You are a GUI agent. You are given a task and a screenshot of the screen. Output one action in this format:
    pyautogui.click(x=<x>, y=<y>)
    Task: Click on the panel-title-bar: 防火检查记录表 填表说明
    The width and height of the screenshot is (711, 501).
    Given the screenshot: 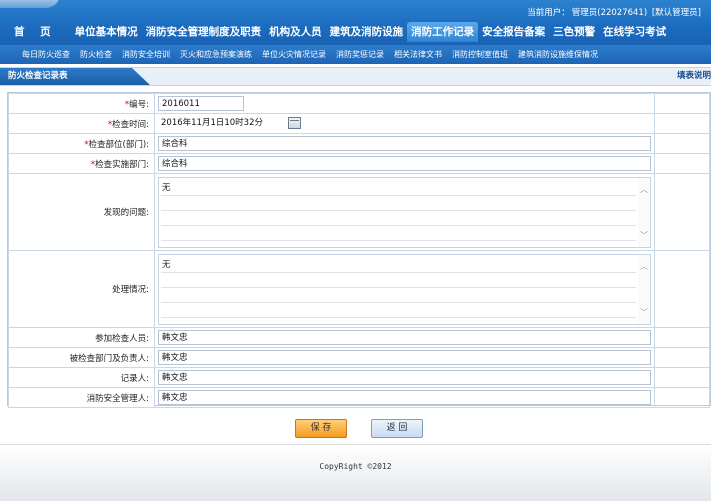 What is the action you would take?
    pyautogui.click(x=355, y=76)
    